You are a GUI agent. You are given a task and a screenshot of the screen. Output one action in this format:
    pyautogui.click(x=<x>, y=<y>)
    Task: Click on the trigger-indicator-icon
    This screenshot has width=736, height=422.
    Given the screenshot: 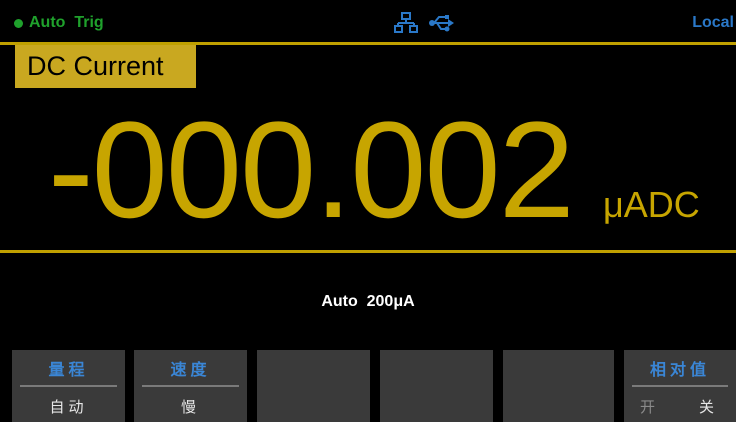 What is the action you would take?
    pyautogui.click(x=18, y=23)
    